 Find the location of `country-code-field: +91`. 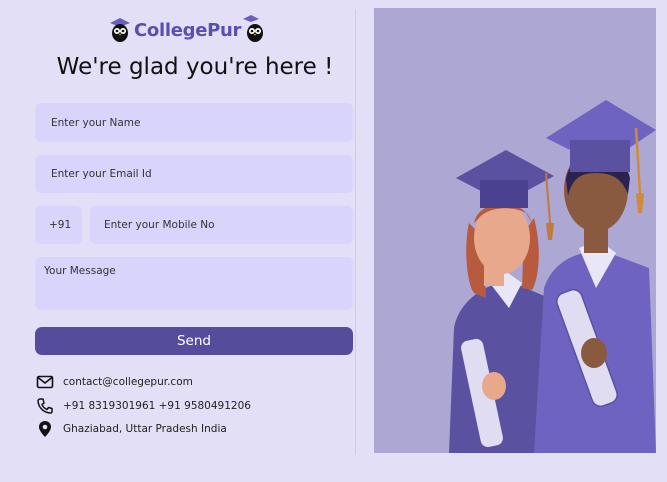

country-code-field: +91 is located at coordinates (58, 225).